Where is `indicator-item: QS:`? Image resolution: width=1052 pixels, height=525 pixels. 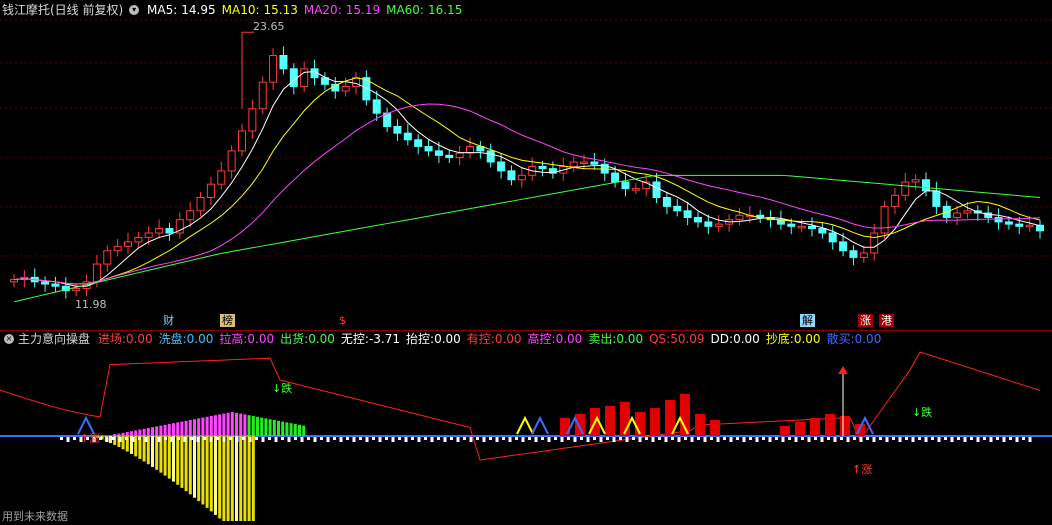
indicator-item: QS: is located at coordinates (660, 339).